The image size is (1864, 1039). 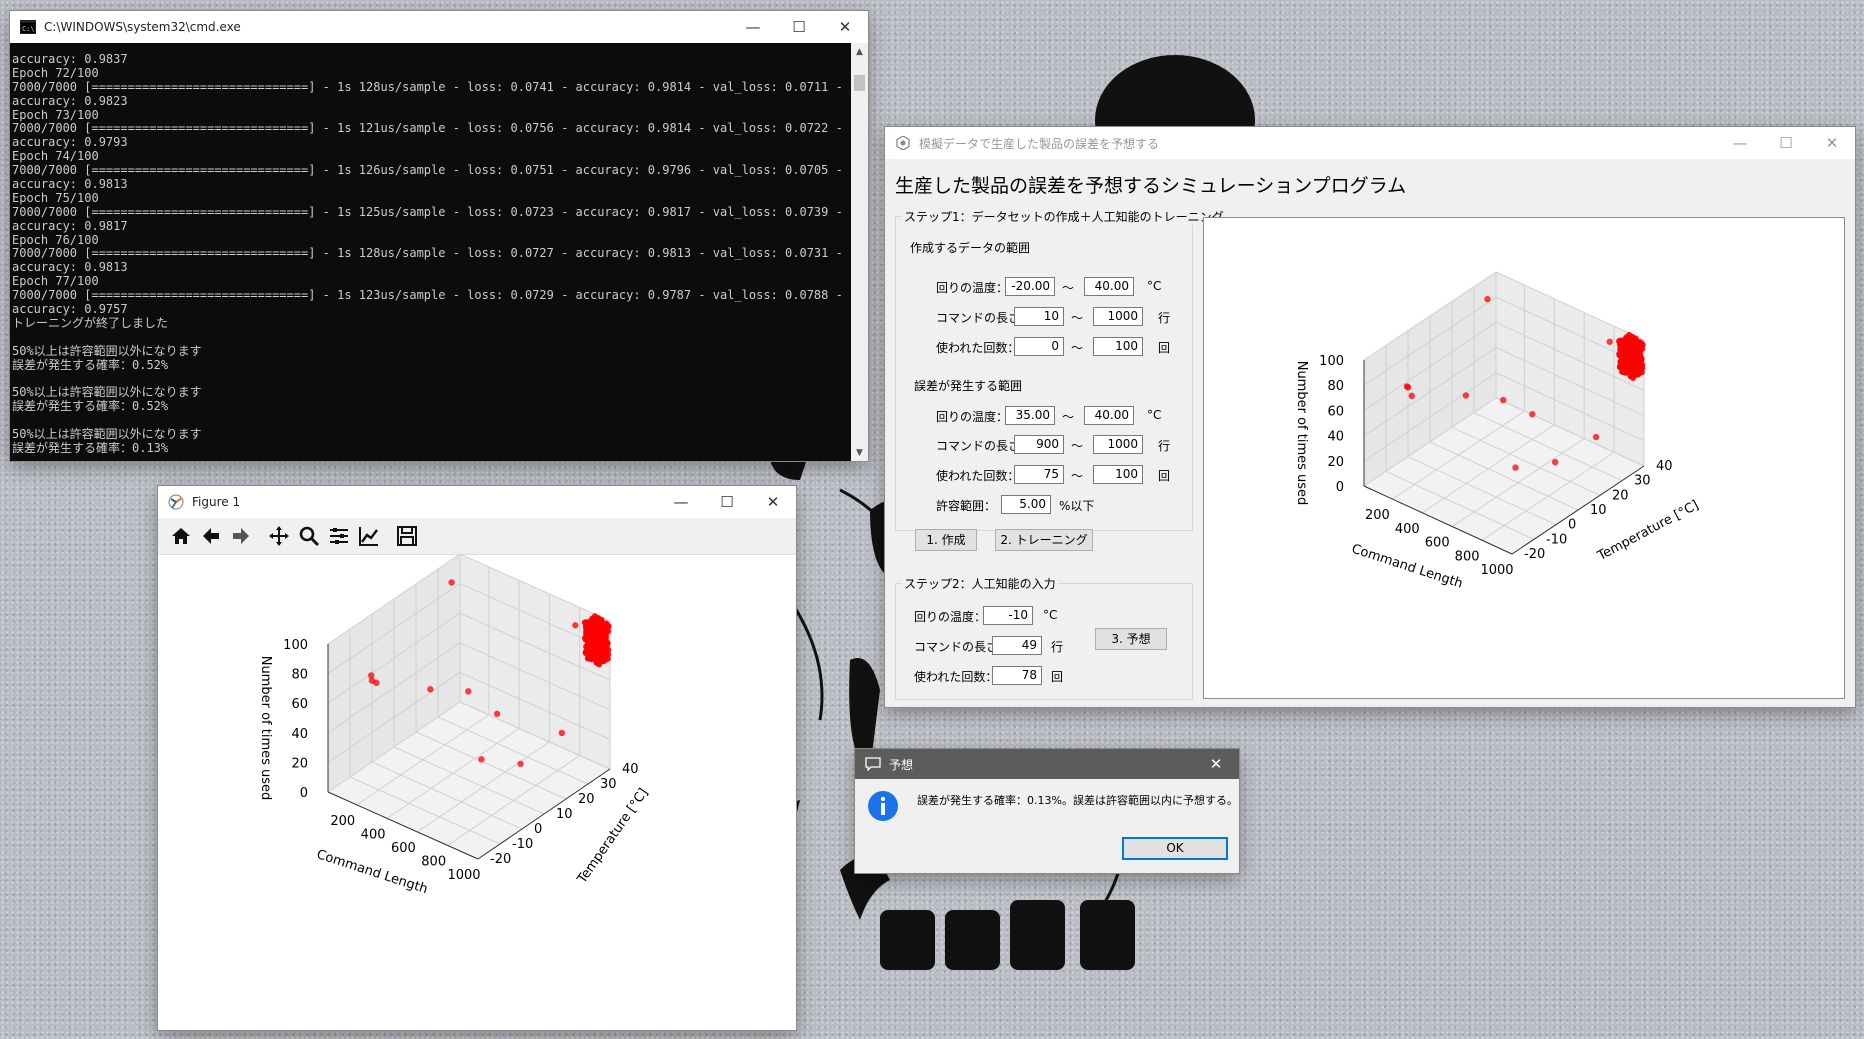 What do you see at coordinates (1118, 346) in the screenshot?
I see `range-used-max-input: 100` at bounding box center [1118, 346].